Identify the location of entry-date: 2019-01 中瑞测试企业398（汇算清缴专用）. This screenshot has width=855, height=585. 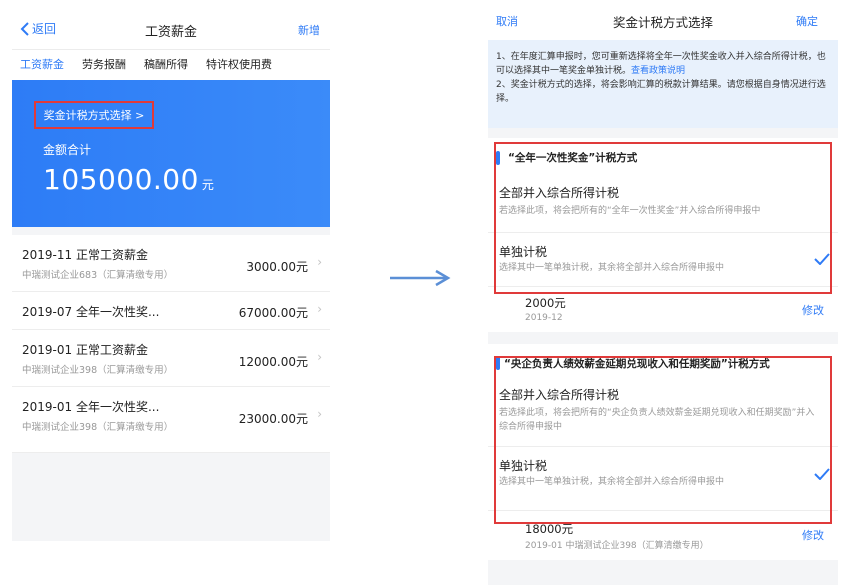
(617, 546).